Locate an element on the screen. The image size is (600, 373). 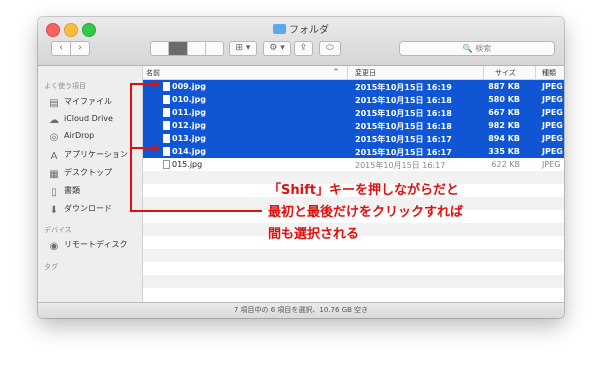
file-date: 2015年10月15日 16:17 is located at coordinates (403, 152).